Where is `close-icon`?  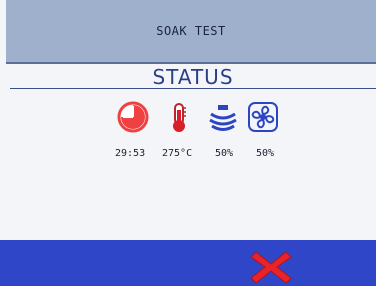
close-icon is located at coordinates (271, 267).